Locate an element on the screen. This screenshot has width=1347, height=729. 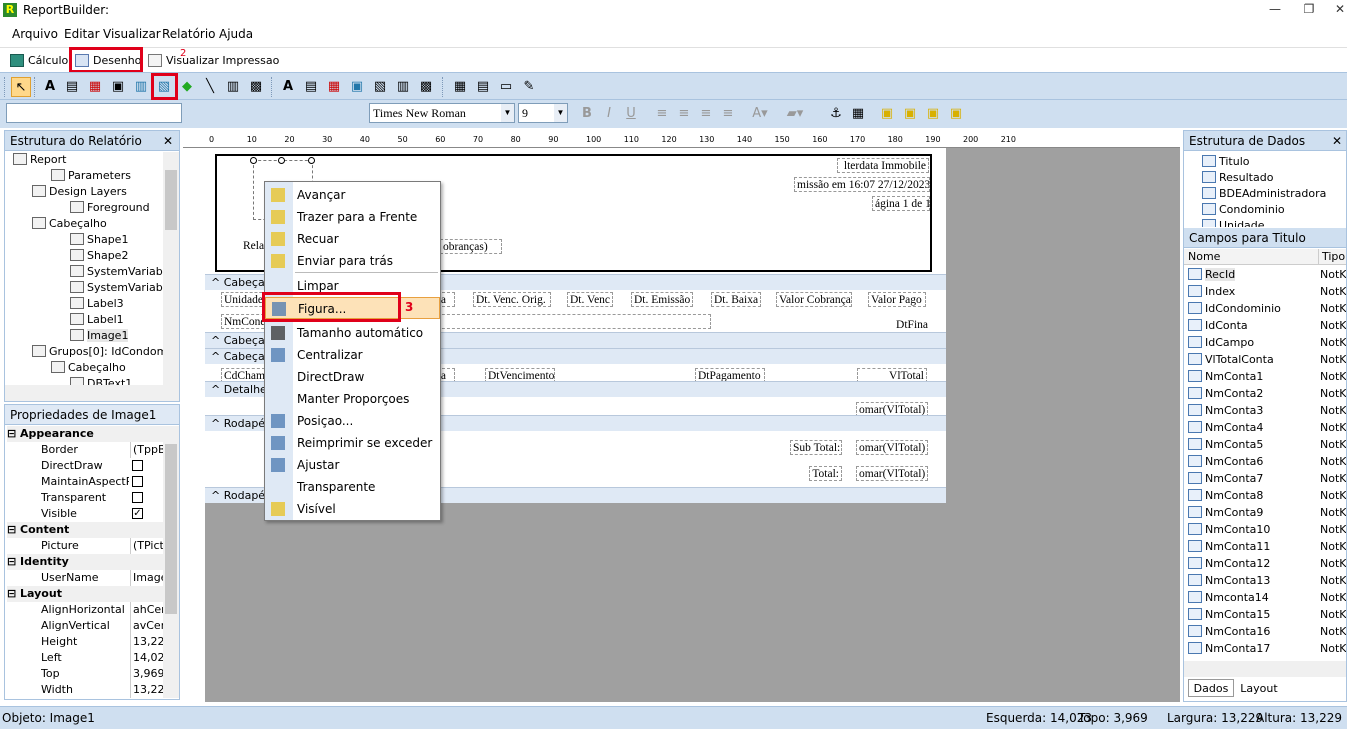
col-tipo: Tipo is located at coordinates (1331, 257).